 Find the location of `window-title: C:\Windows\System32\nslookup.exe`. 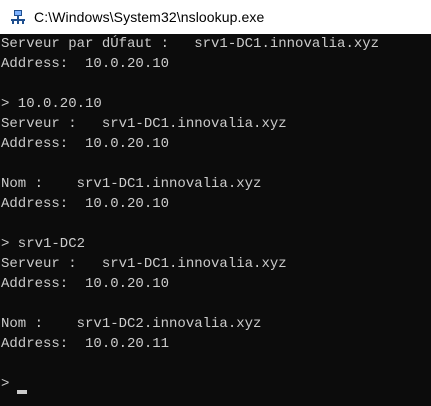

window-title: C:\Windows\System32\nslookup.exe is located at coordinates (149, 17).